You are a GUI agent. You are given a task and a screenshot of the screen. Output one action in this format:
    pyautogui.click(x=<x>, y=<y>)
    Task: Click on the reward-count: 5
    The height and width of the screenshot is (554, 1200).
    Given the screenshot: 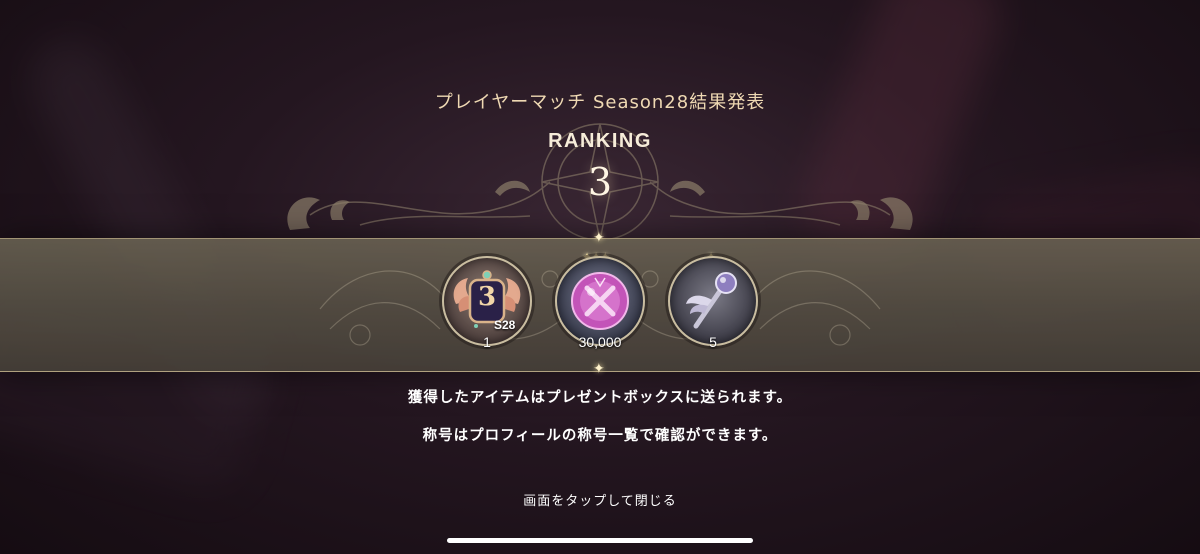 What is the action you would take?
    pyautogui.click(x=713, y=342)
    